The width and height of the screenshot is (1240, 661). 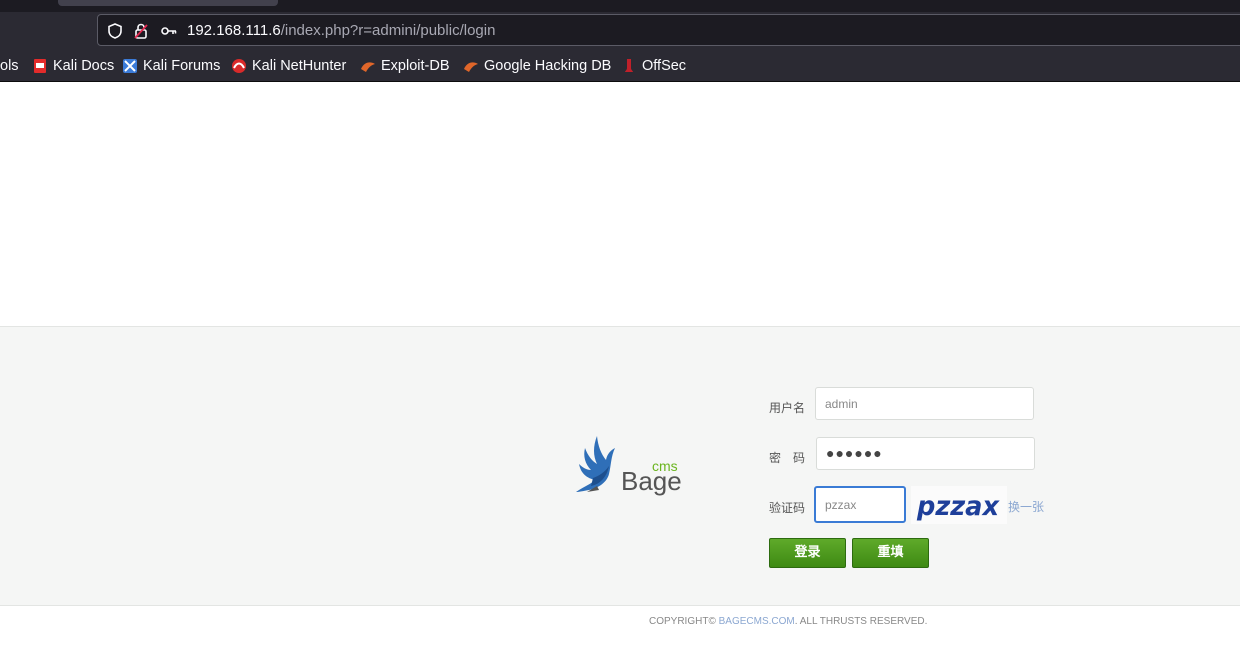 What do you see at coordinates (130, 66) in the screenshot?
I see `kali-forums-icon` at bounding box center [130, 66].